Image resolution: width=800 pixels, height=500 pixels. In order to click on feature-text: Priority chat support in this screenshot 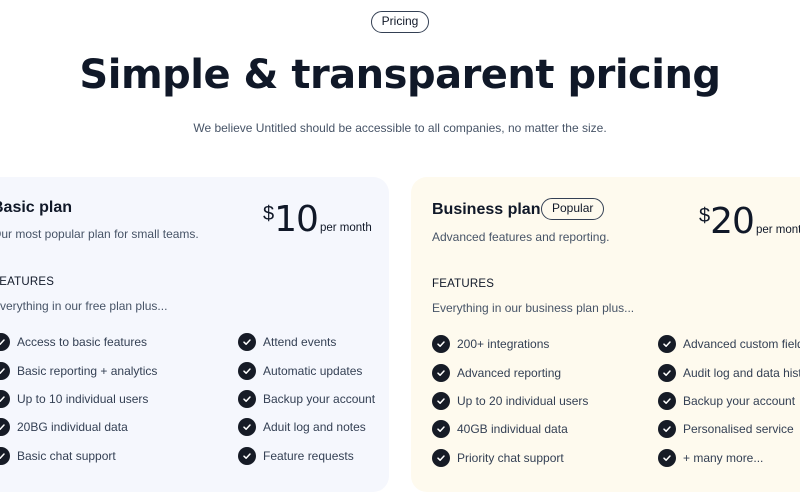, I will do `click(510, 457)`.